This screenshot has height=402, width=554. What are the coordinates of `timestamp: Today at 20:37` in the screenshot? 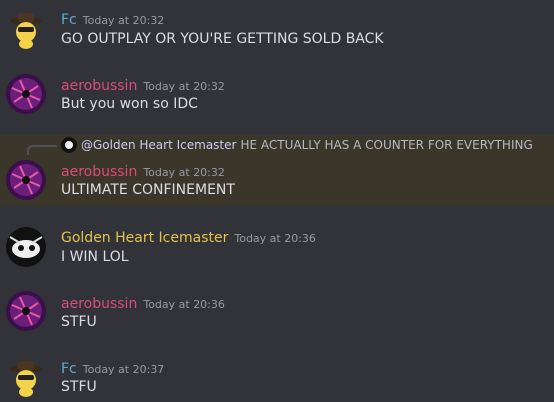 It's located at (123, 369).